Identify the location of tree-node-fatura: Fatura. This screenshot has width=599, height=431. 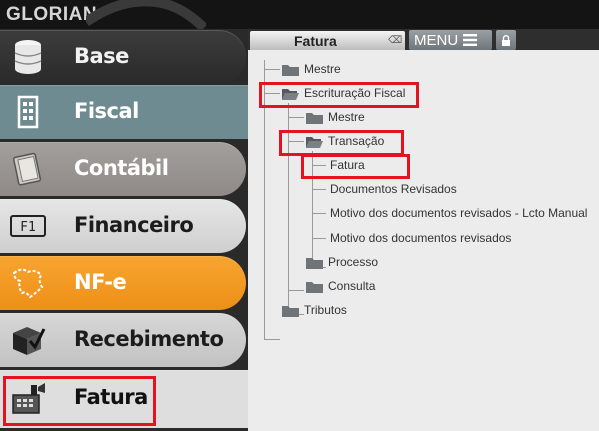
(347, 165).